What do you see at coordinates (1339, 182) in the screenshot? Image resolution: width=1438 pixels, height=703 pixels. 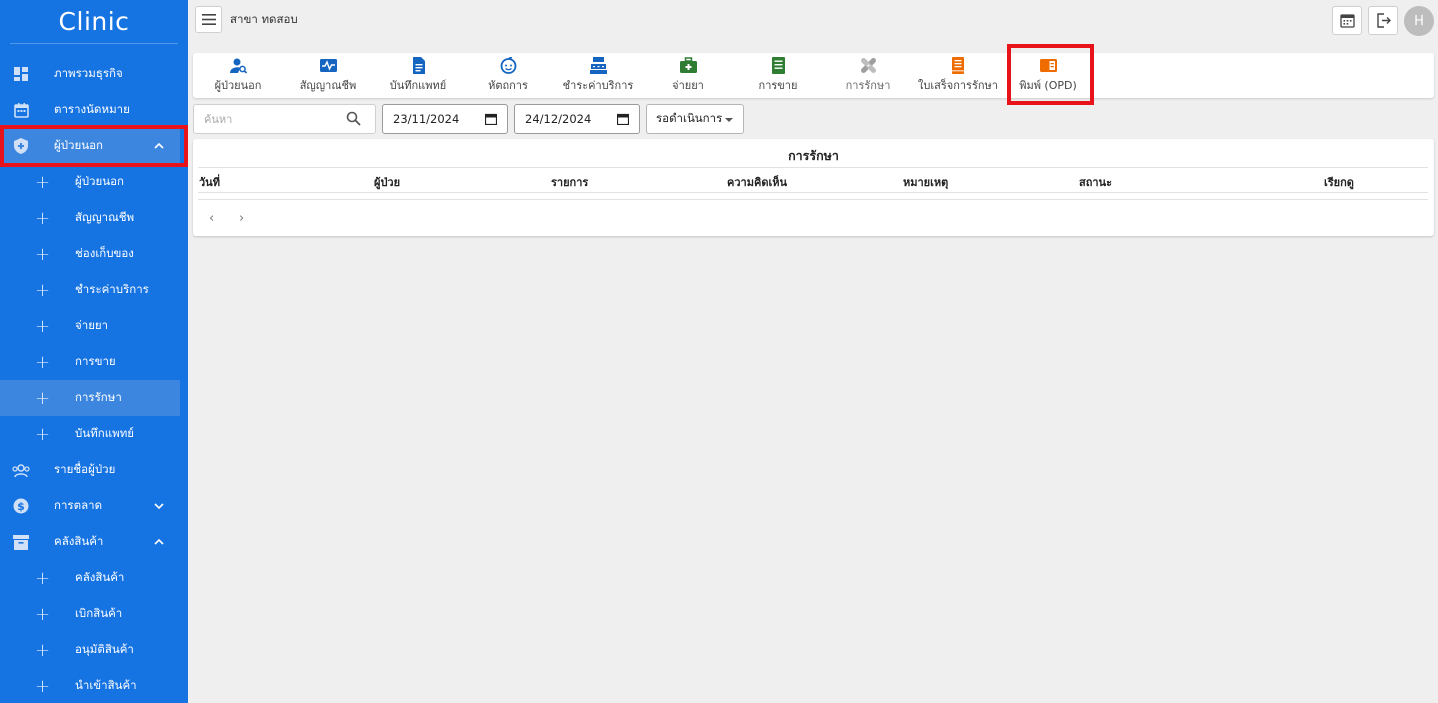 I see `column-header-view: เรียกดู` at bounding box center [1339, 182].